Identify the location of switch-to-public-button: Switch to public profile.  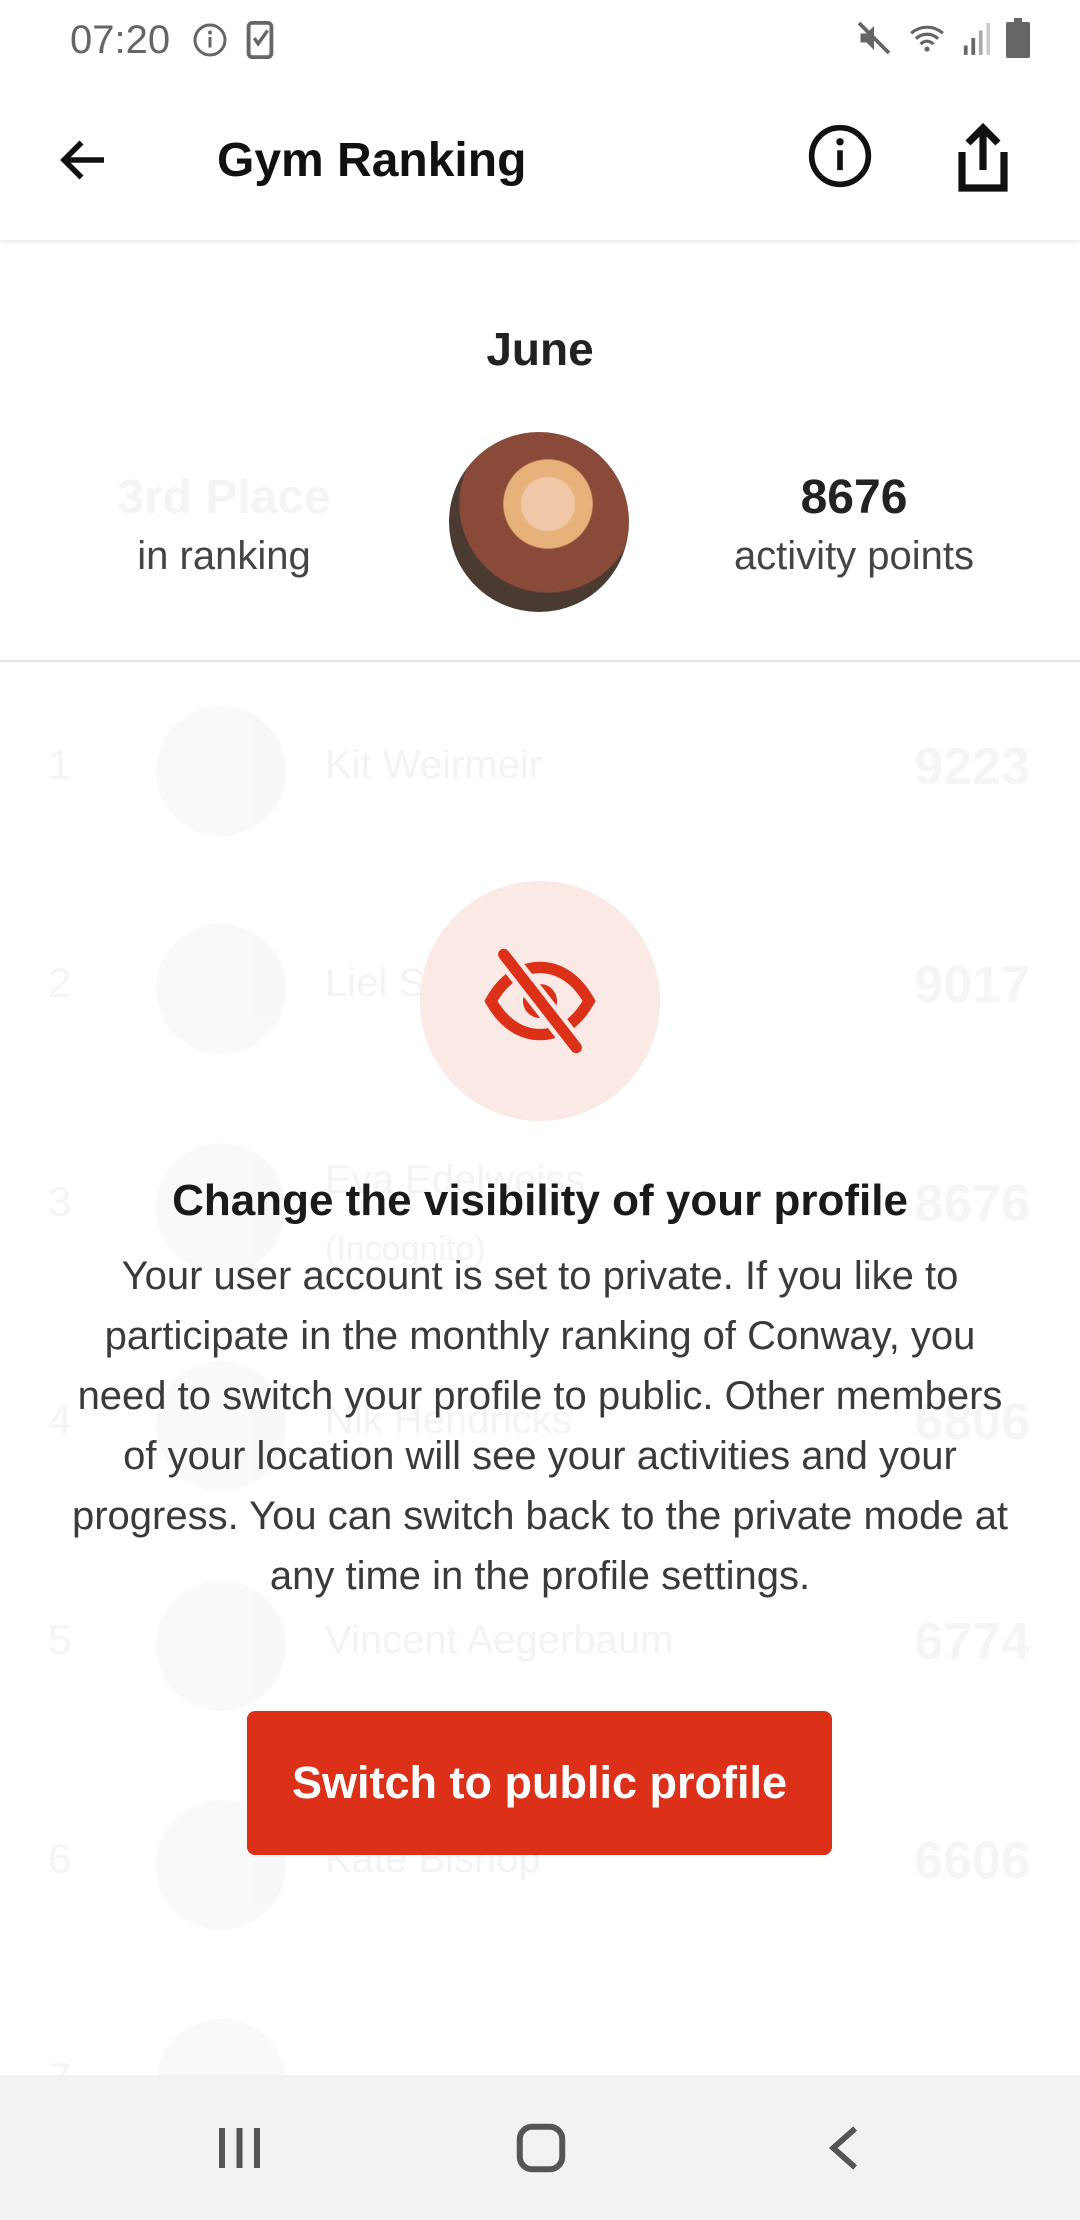
(539, 1783).